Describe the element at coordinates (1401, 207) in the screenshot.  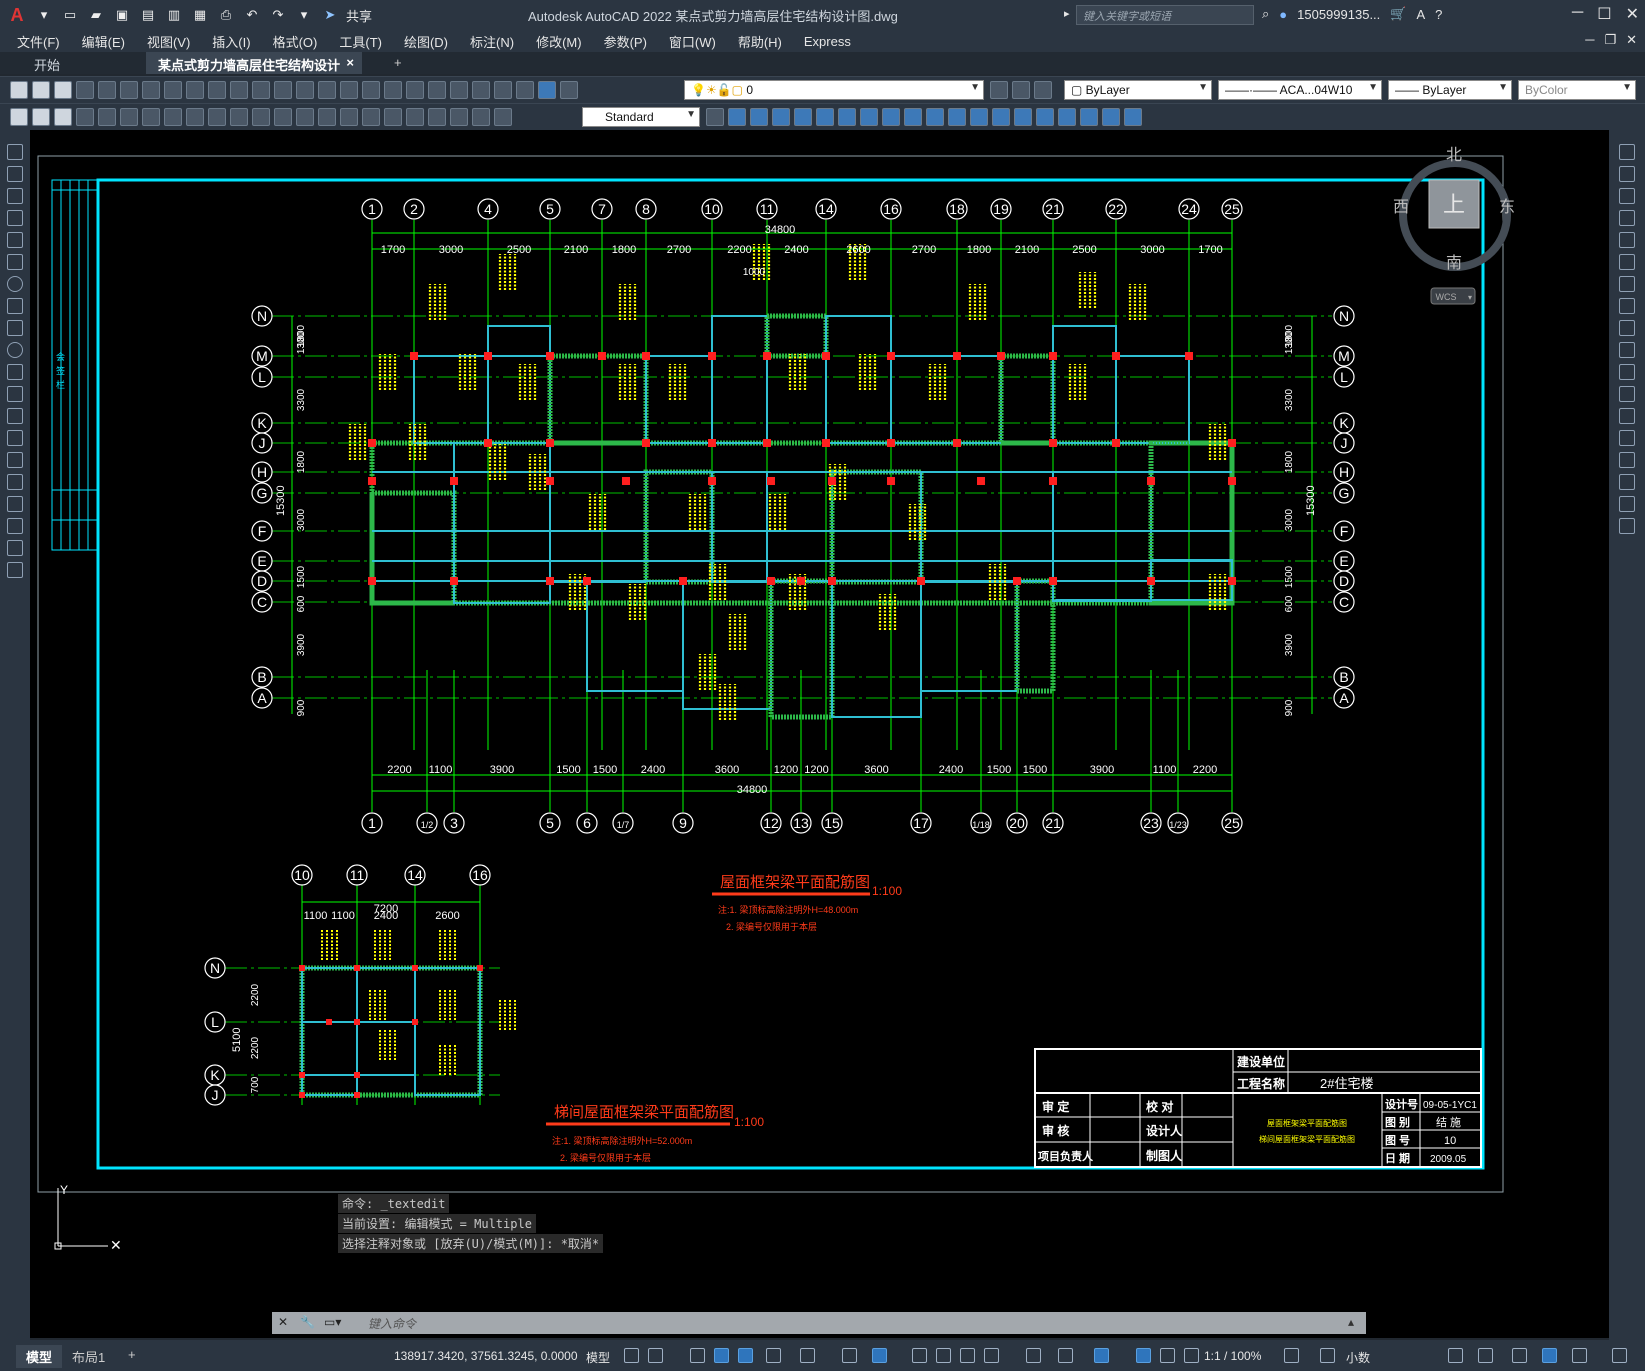
I see `compass-west: 西` at that location.